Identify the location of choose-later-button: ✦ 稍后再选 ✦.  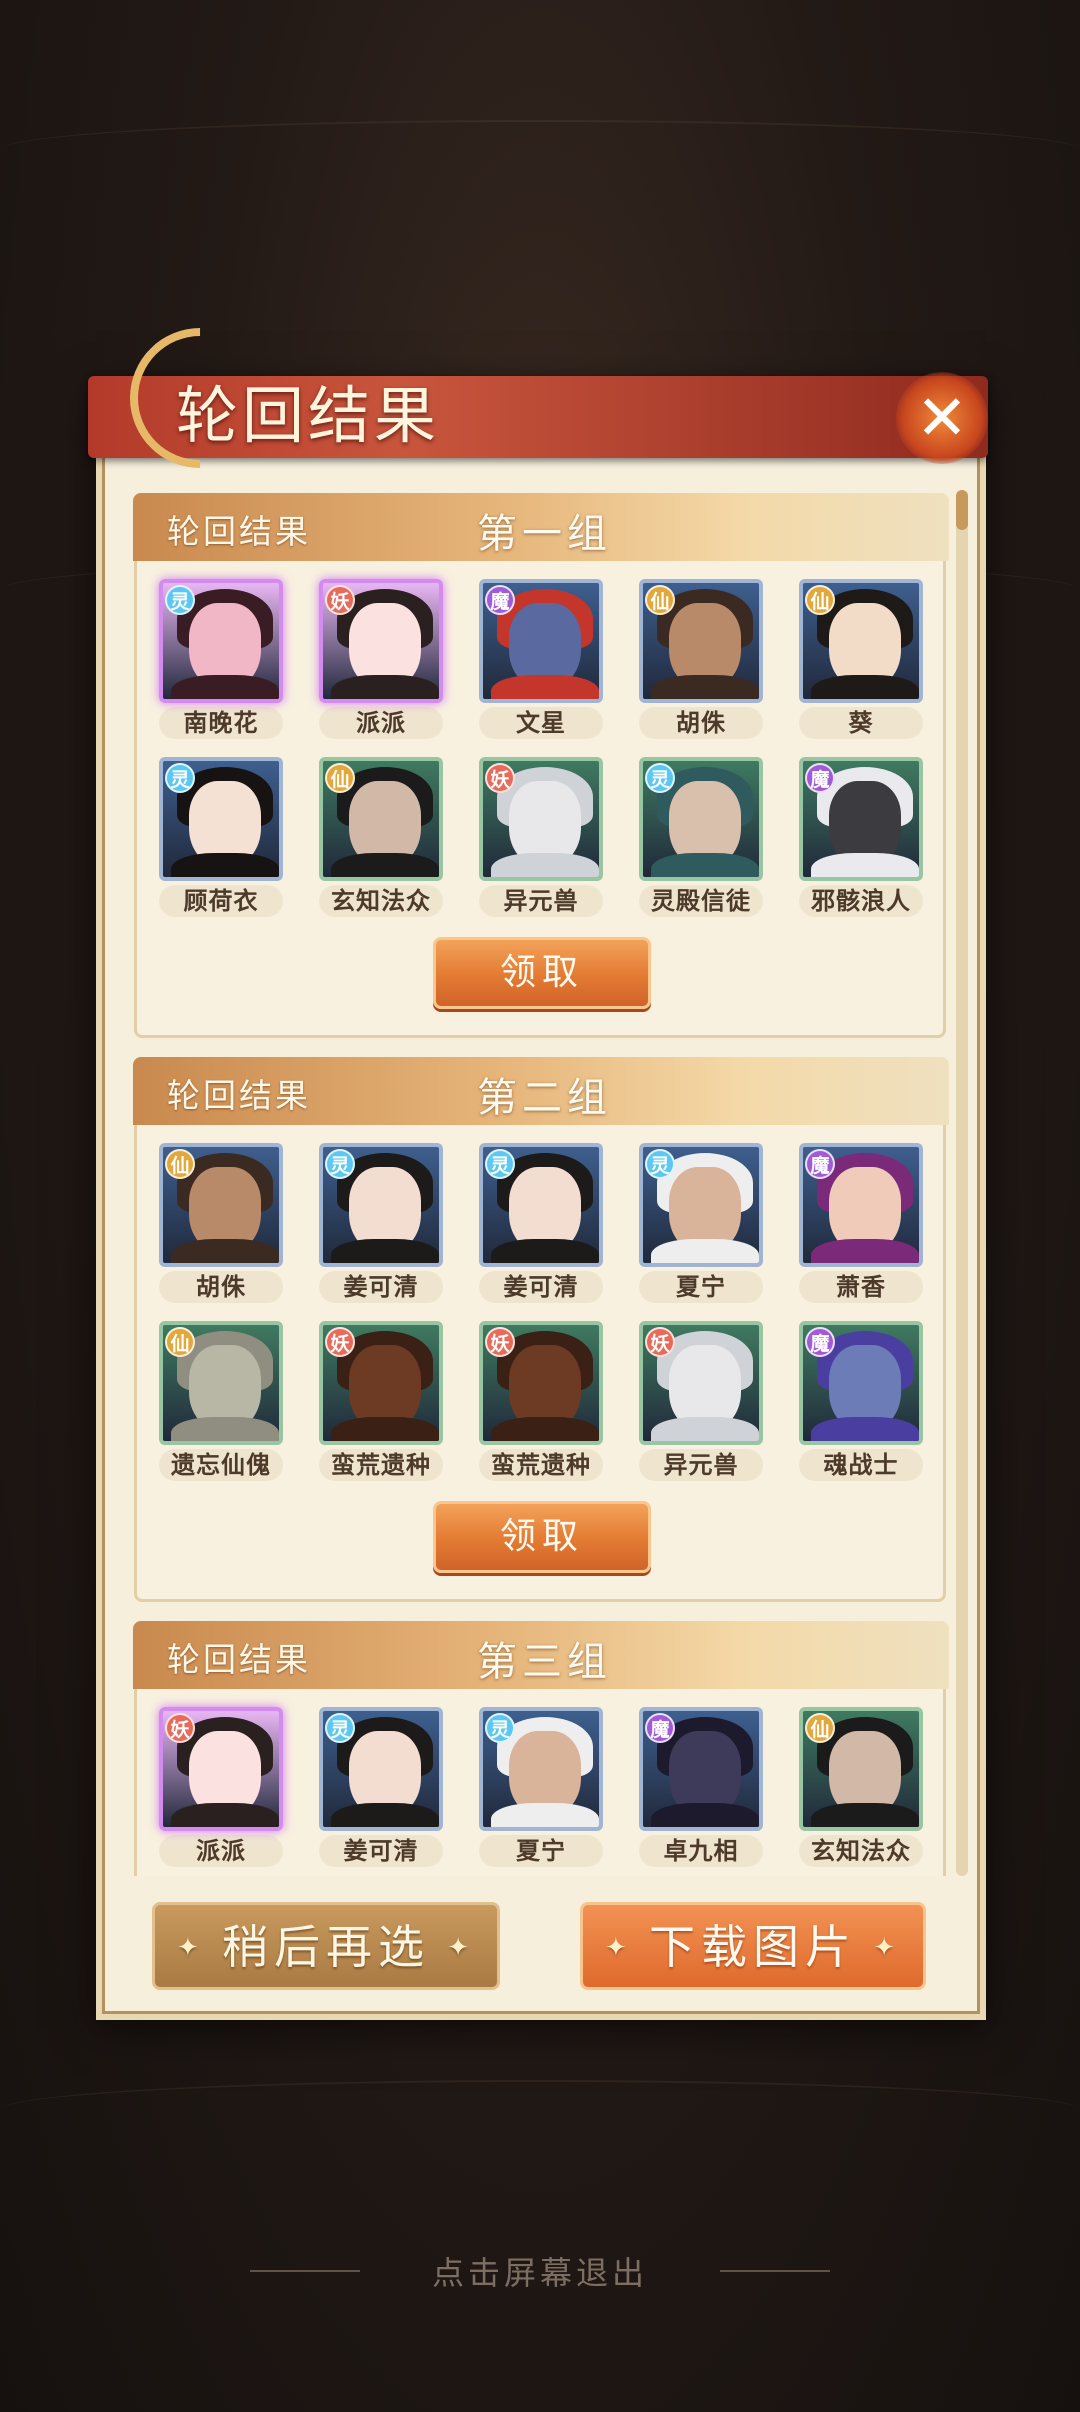
(326, 1946).